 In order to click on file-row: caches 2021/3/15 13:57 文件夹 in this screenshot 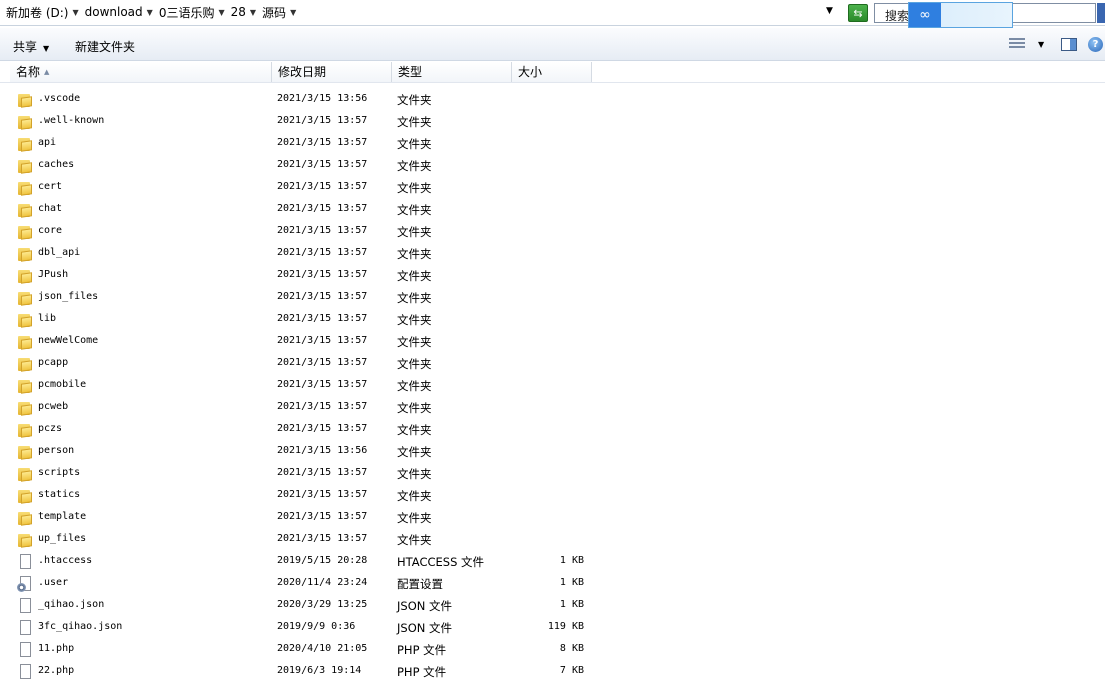, I will do `click(552, 167)`.